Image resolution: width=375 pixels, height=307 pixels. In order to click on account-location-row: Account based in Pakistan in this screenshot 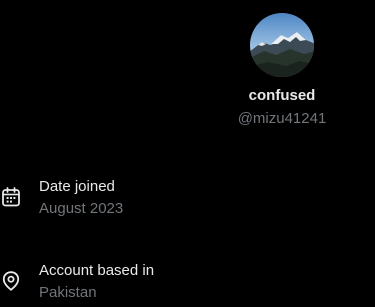, I will do `click(187, 282)`.